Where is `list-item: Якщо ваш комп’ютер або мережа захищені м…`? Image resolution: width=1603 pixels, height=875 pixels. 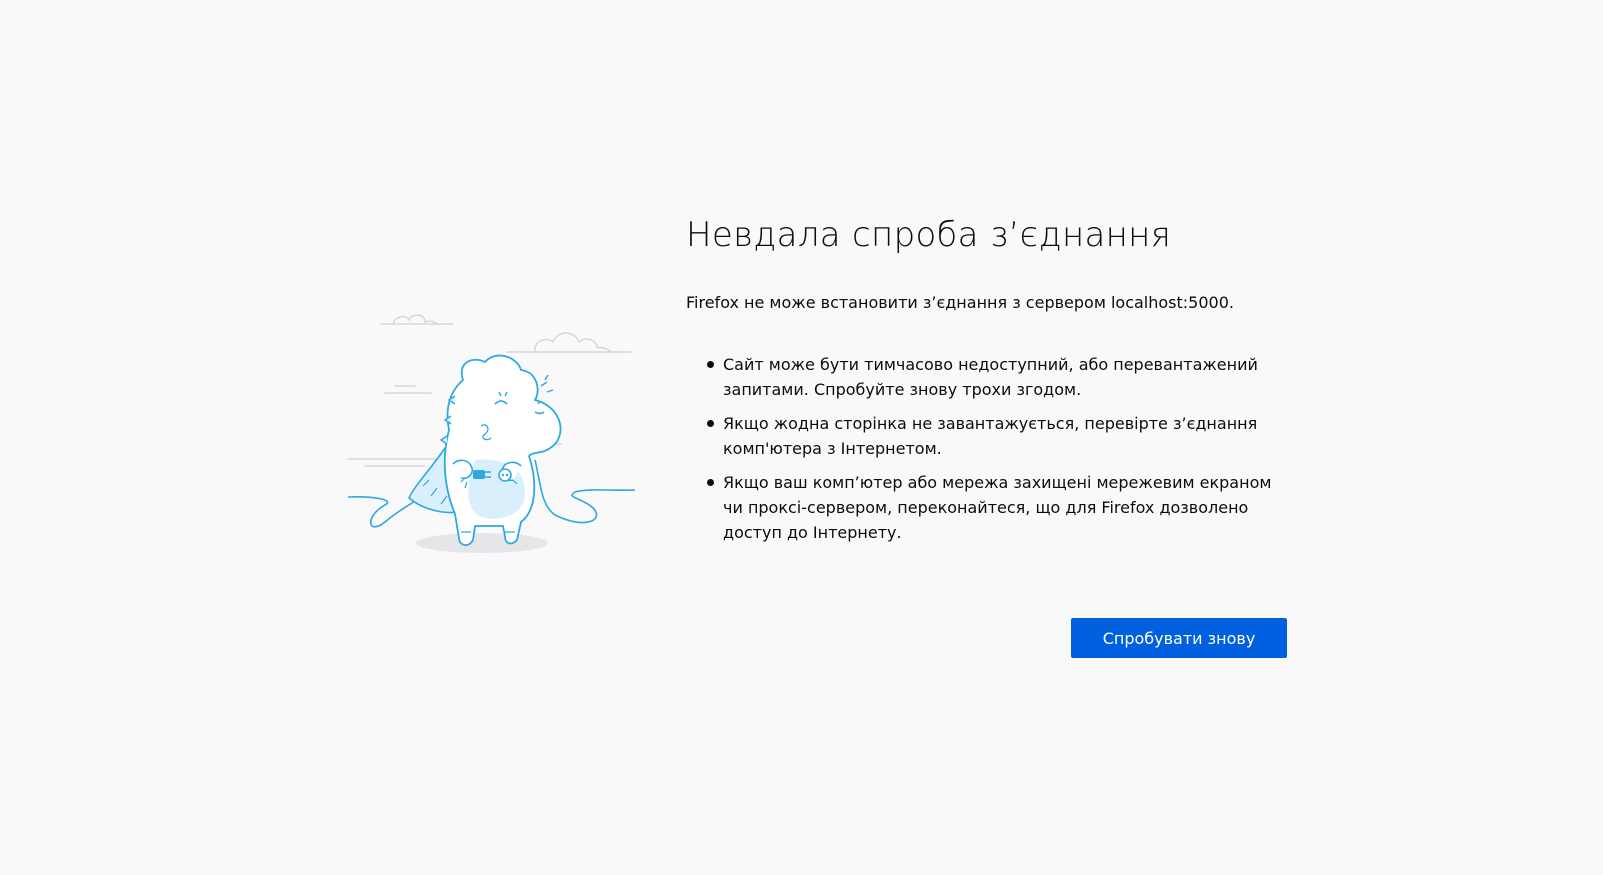 list-item: Якщо ваш комп’ютер або мережа захищені м… is located at coordinates (986, 507).